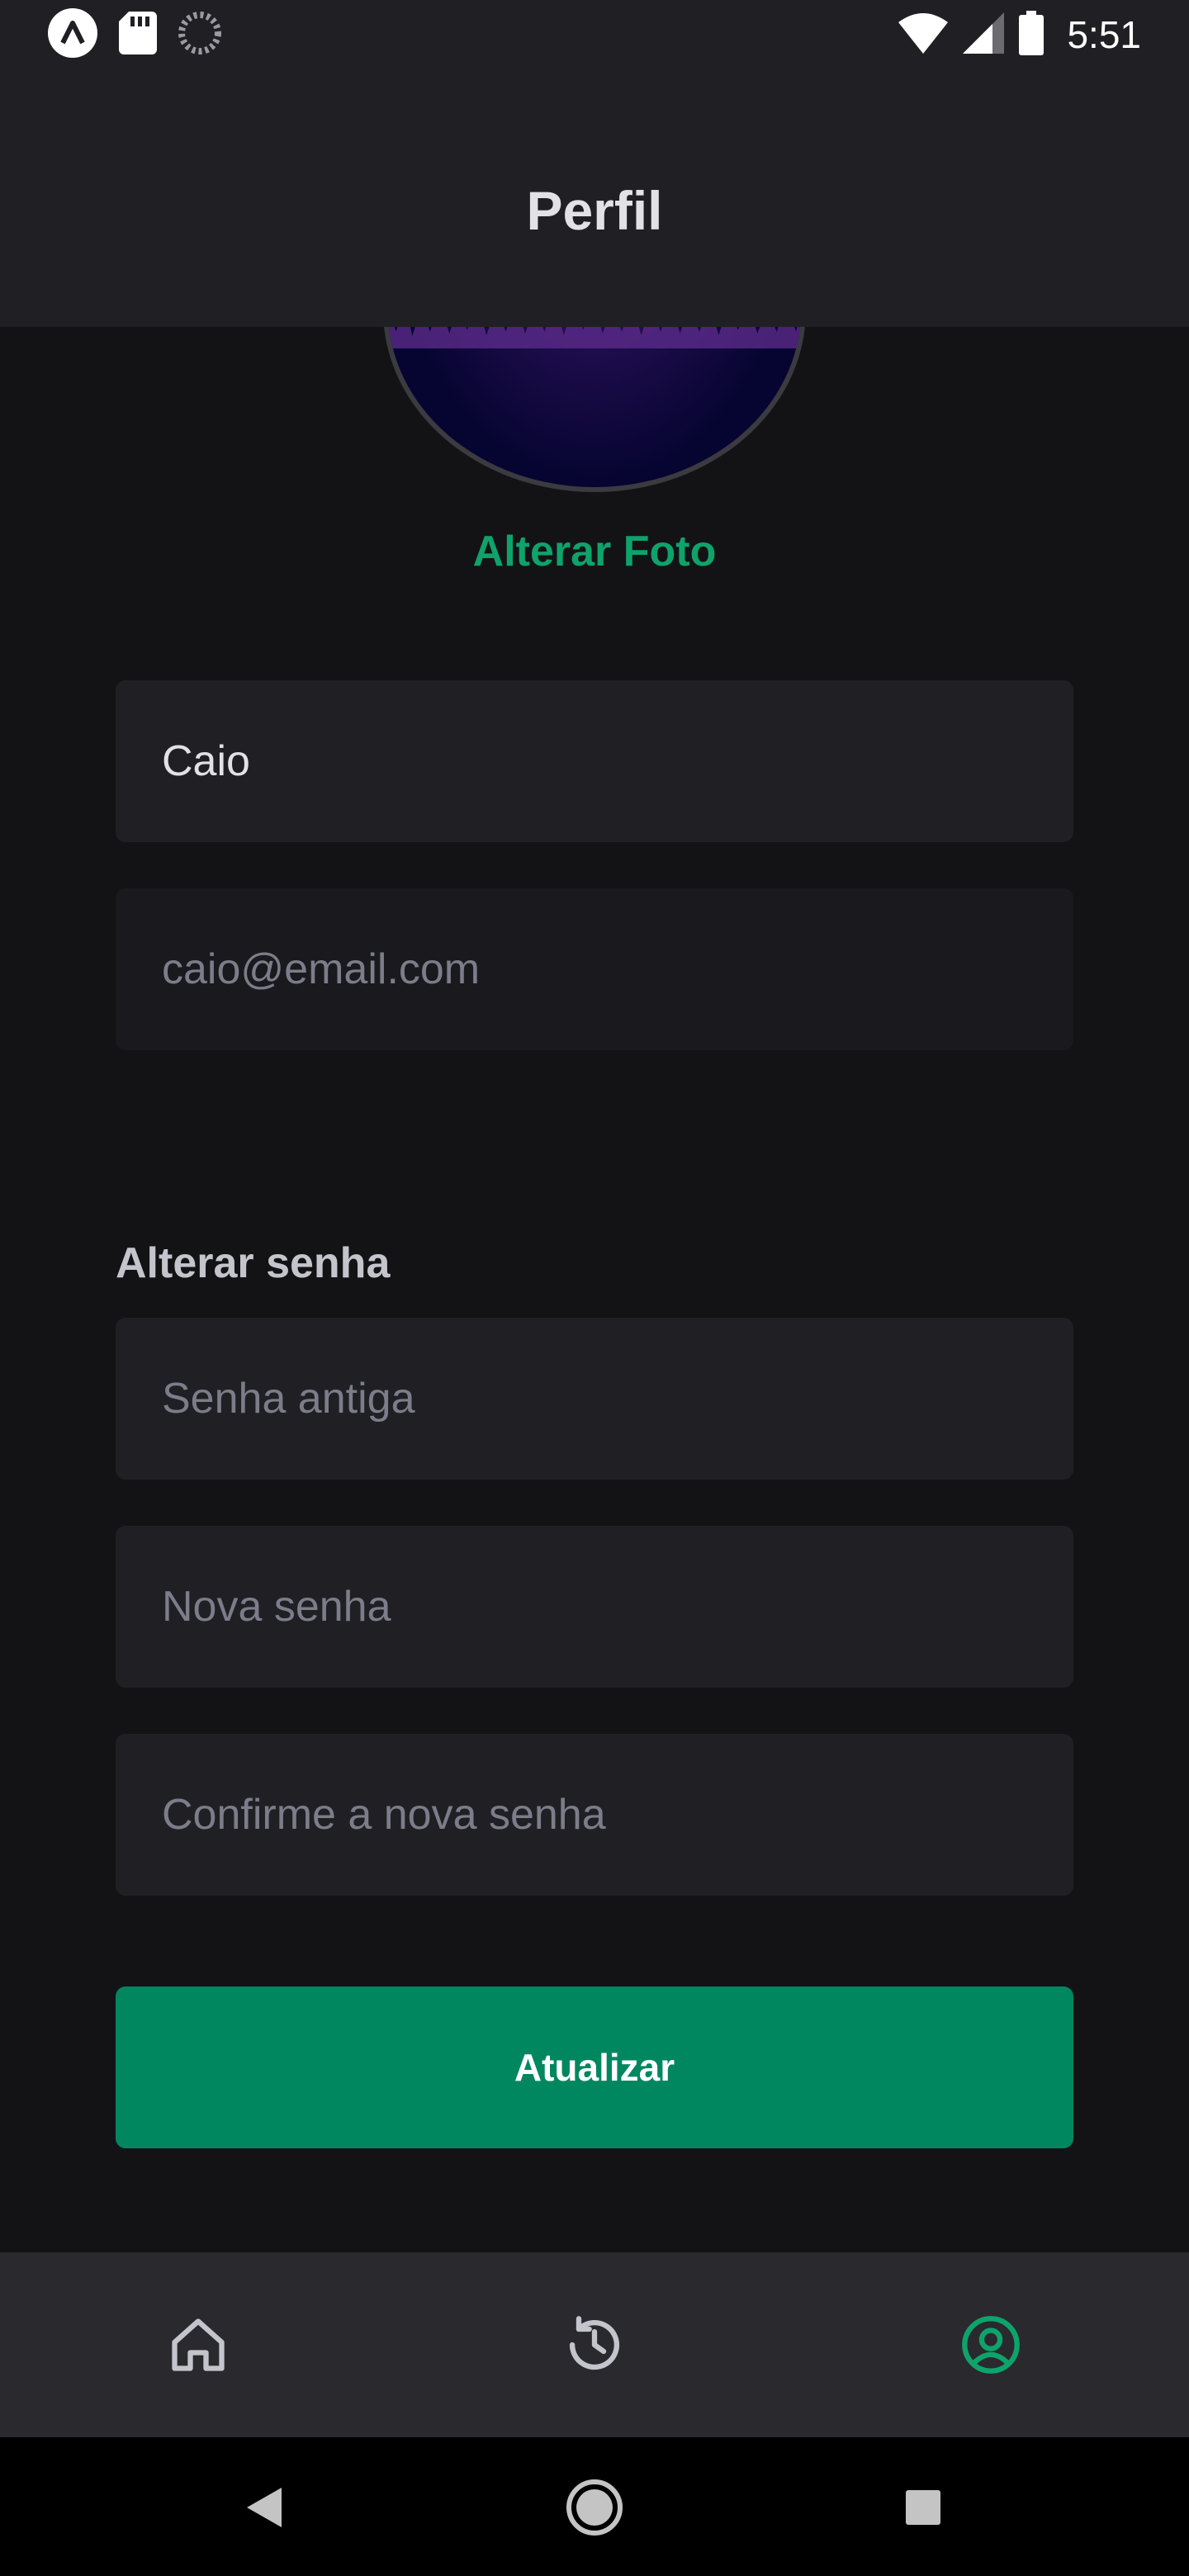  What do you see at coordinates (594, 2067) in the screenshot?
I see `update-button: Atualizar` at bounding box center [594, 2067].